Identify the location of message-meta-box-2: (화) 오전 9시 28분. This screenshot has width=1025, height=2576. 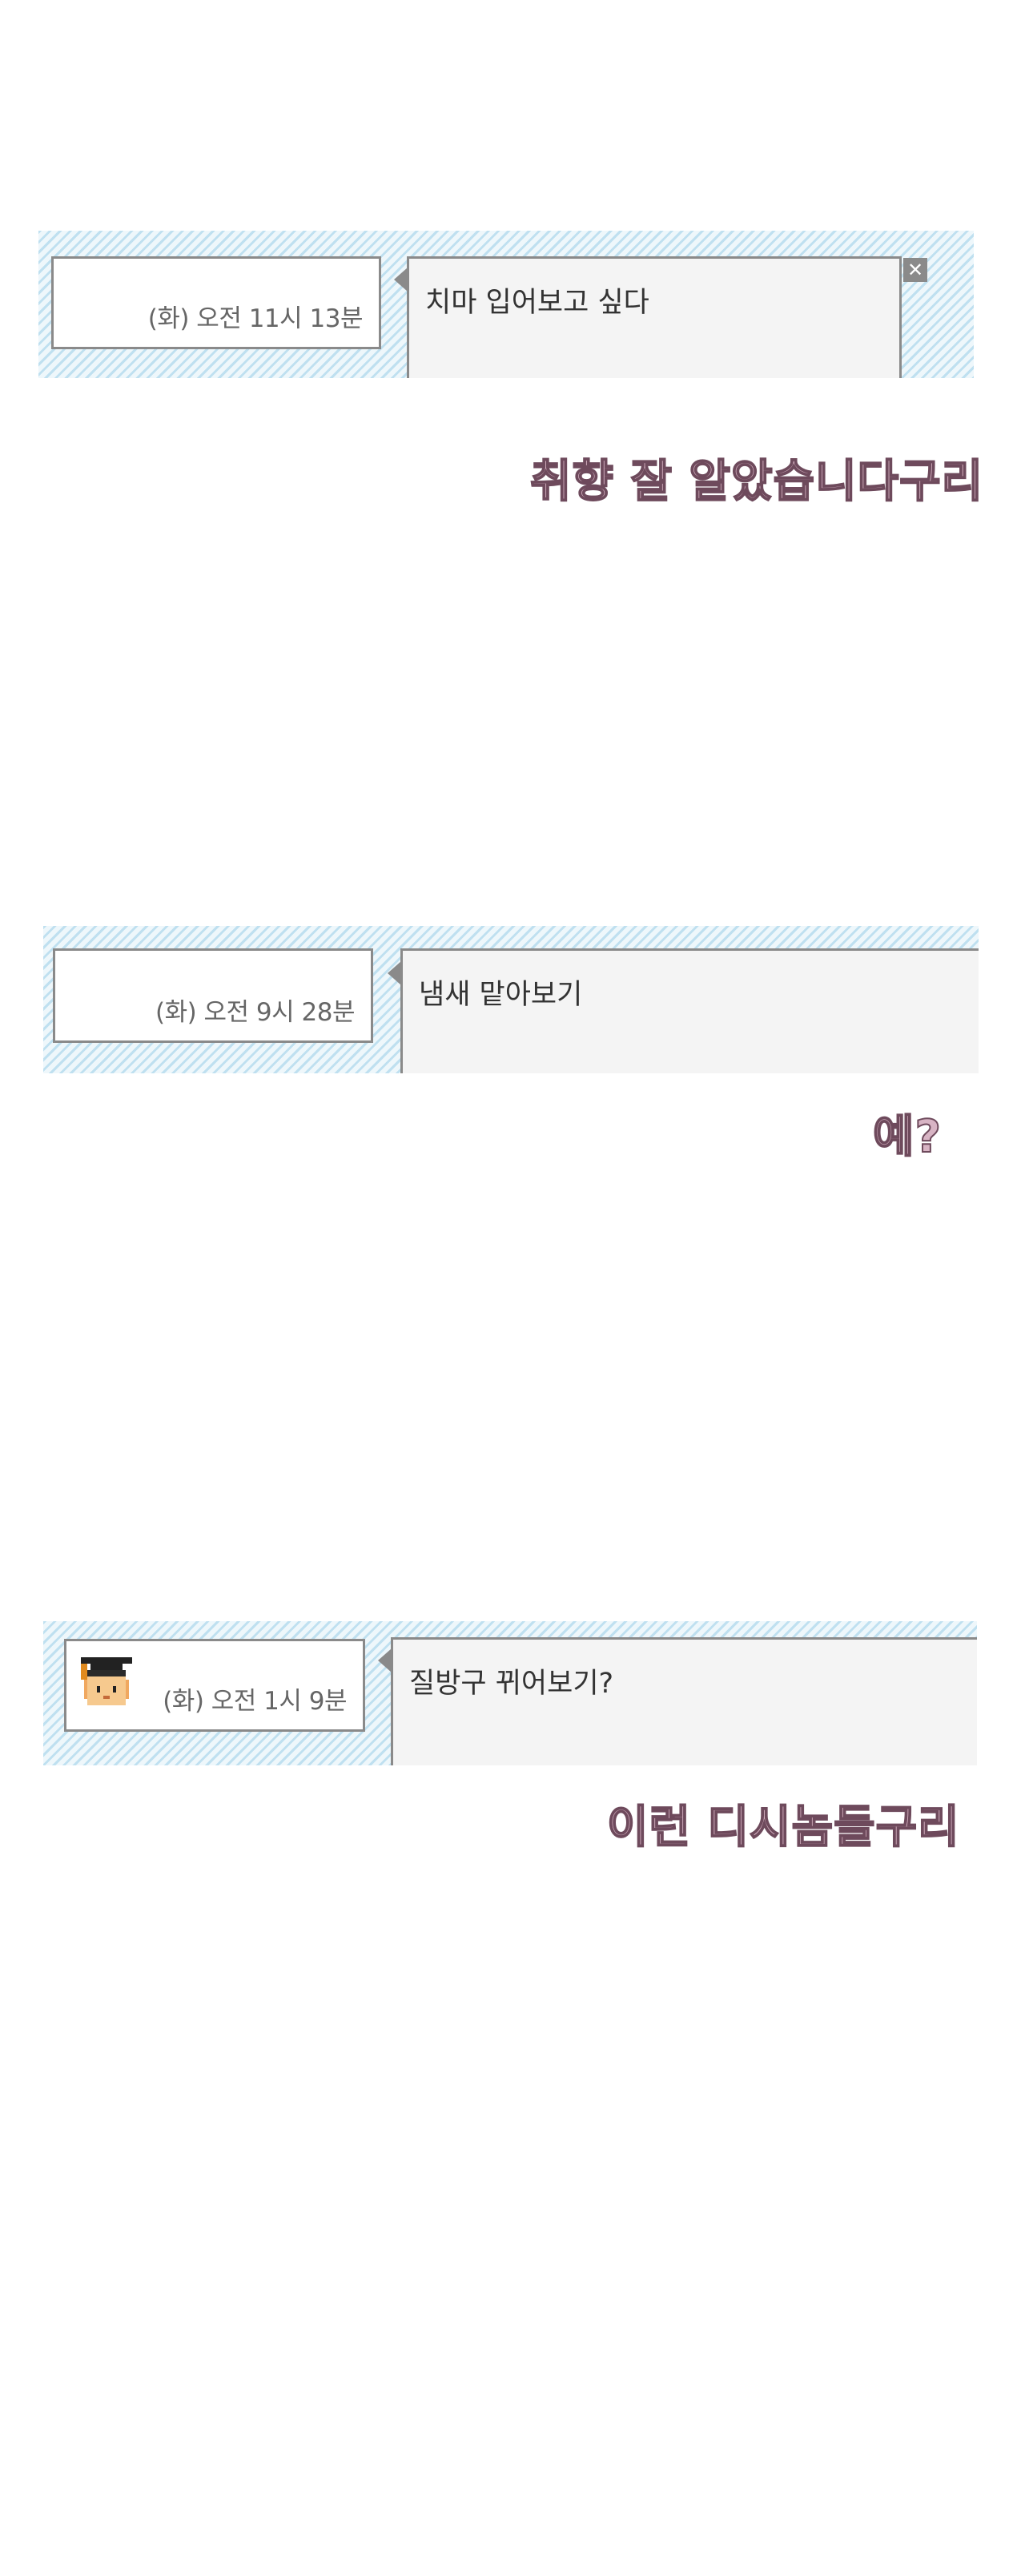
(213, 996).